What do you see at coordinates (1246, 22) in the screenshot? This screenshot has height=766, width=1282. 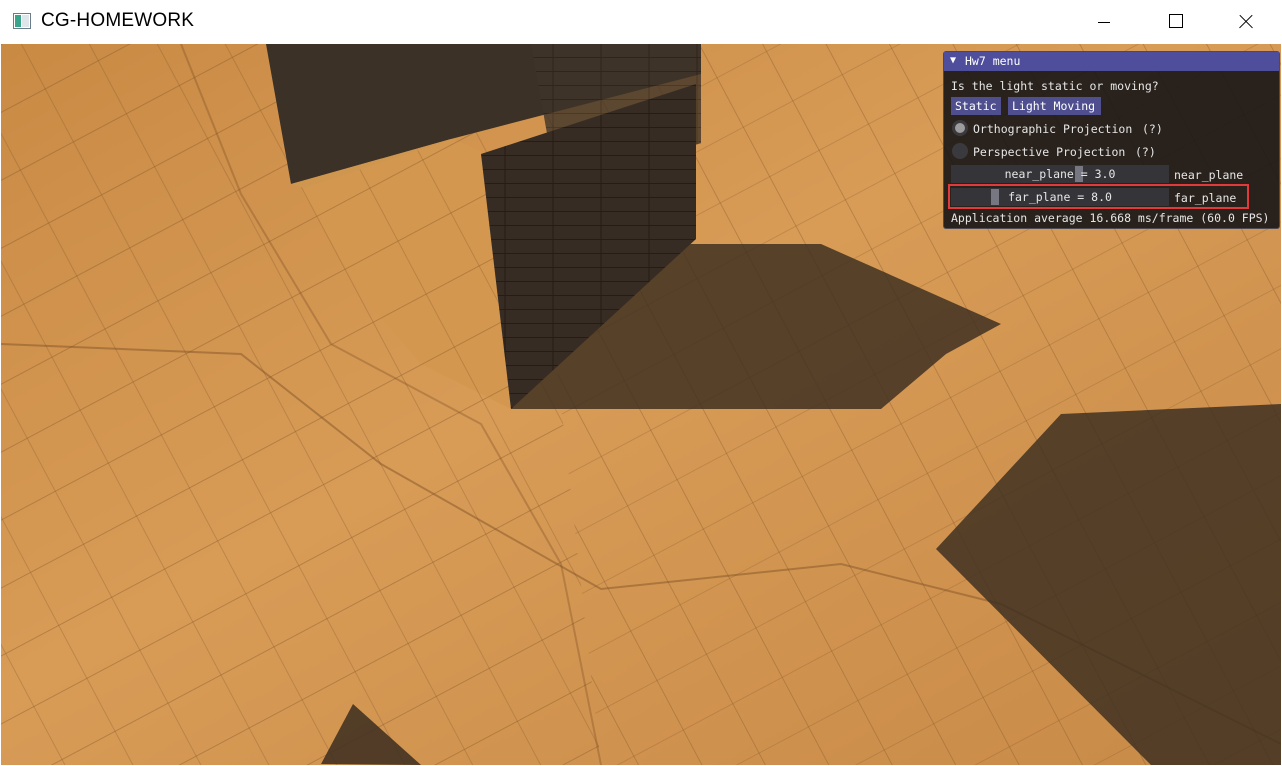 I see `close-button` at bounding box center [1246, 22].